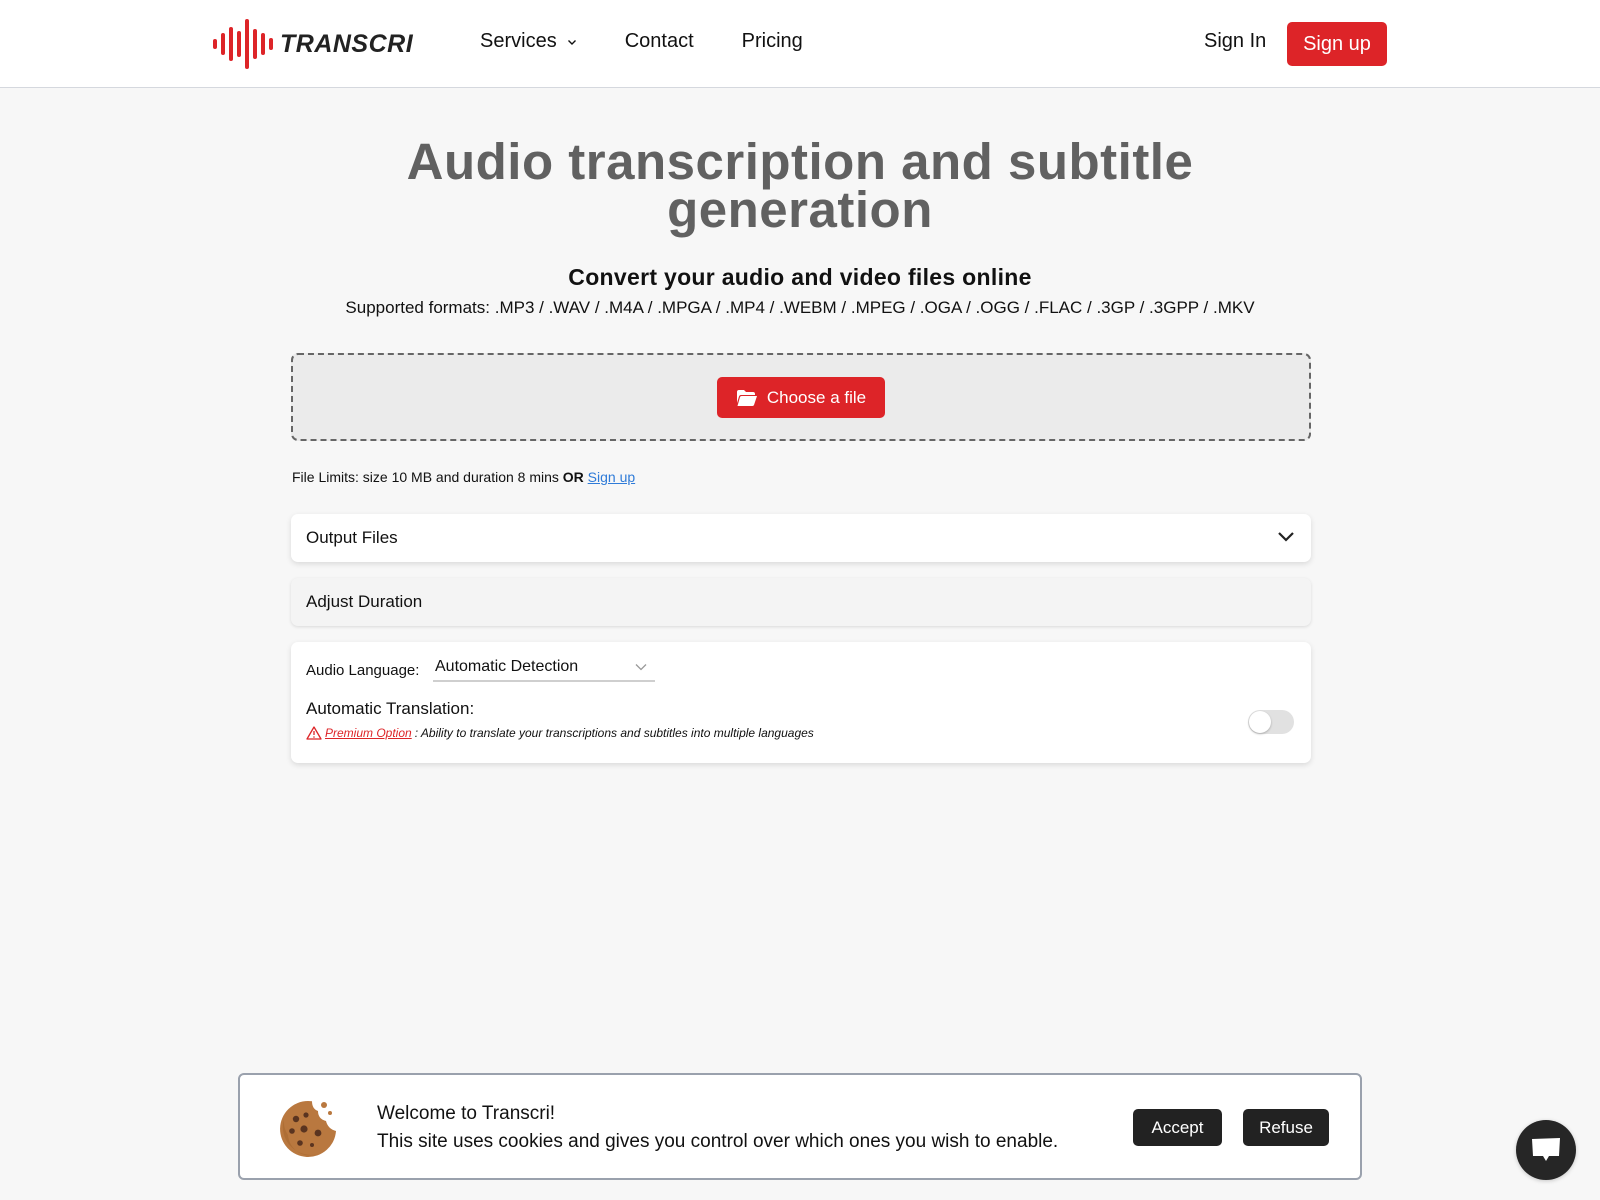 This screenshot has width=1600, height=1200. What do you see at coordinates (364, 601) in the screenshot?
I see `adjust-duration-label: Adjust Duration` at bounding box center [364, 601].